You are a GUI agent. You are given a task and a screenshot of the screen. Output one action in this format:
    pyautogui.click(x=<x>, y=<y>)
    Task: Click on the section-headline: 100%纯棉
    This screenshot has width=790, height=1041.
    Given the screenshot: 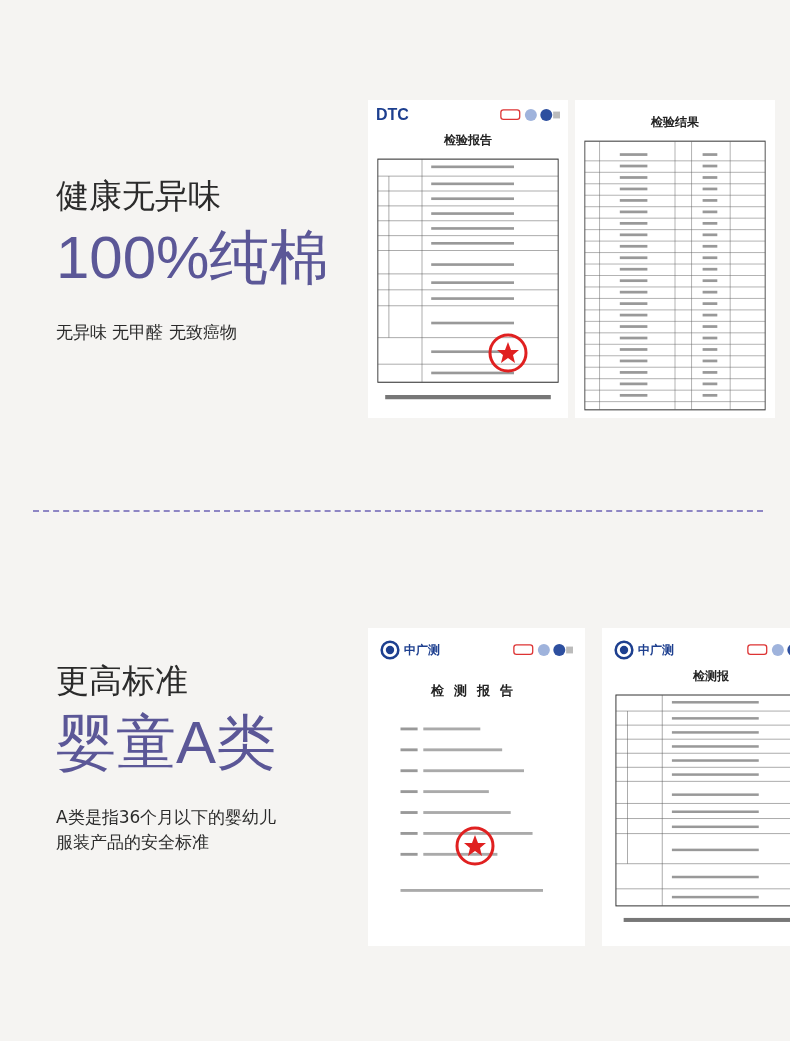 What is the action you would take?
    pyautogui.click(x=193, y=257)
    